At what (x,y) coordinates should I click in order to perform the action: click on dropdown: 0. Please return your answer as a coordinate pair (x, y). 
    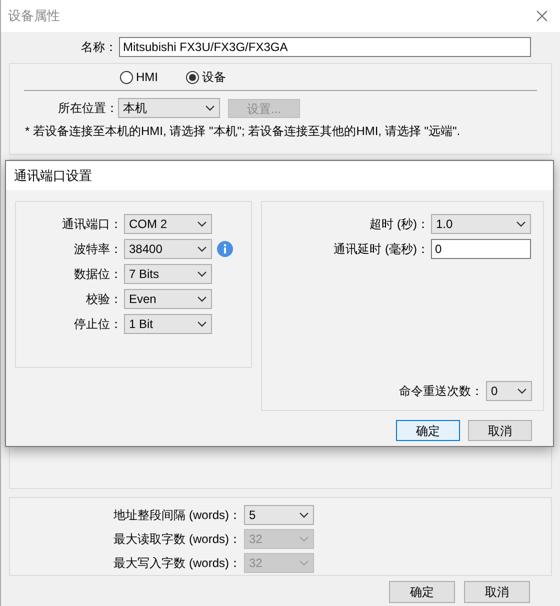
    Looking at the image, I should click on (509, 391).